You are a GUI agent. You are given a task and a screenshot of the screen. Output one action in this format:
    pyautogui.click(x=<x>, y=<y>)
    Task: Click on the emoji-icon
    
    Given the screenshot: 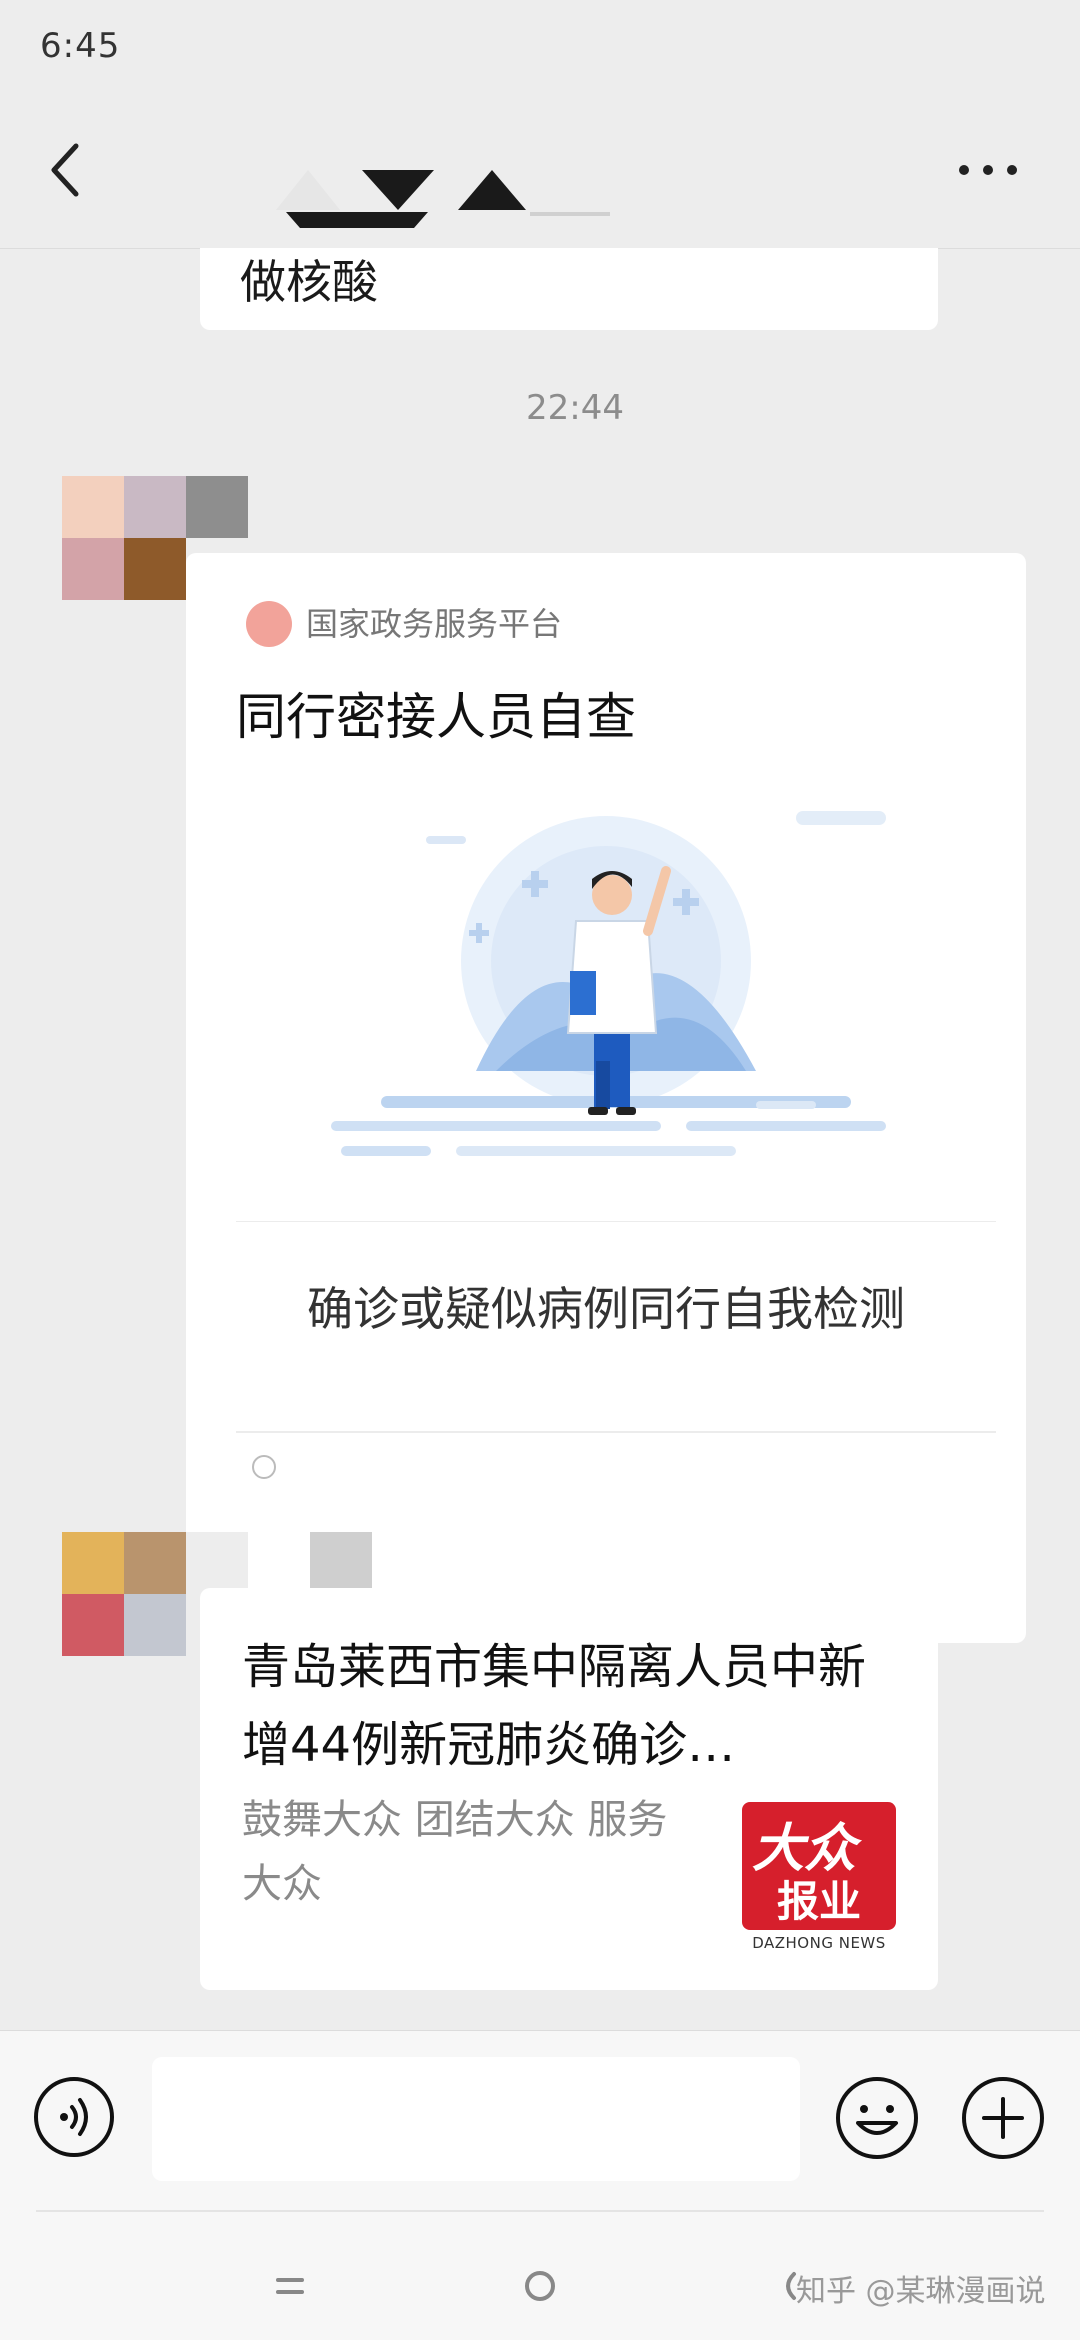 What is the action you would take?
    pyautogui.click(x=877, y=2118)
    